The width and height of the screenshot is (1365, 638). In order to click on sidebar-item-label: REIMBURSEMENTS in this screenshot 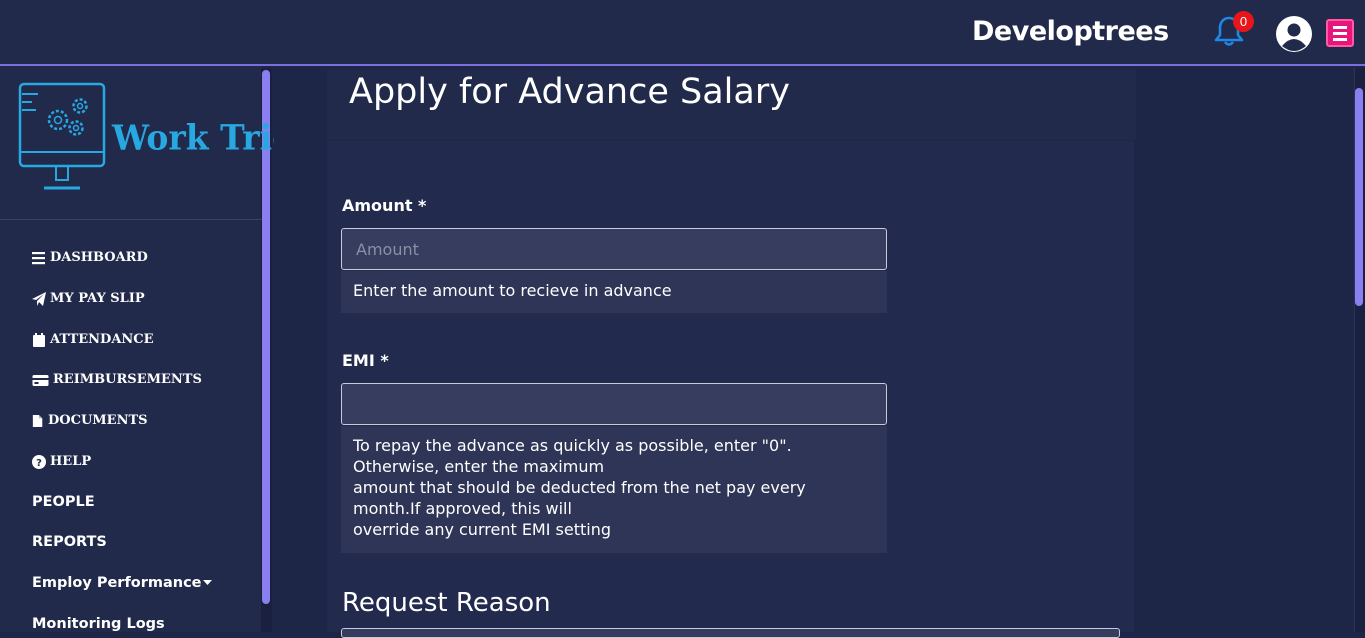, I will do `click(127, 379)`.